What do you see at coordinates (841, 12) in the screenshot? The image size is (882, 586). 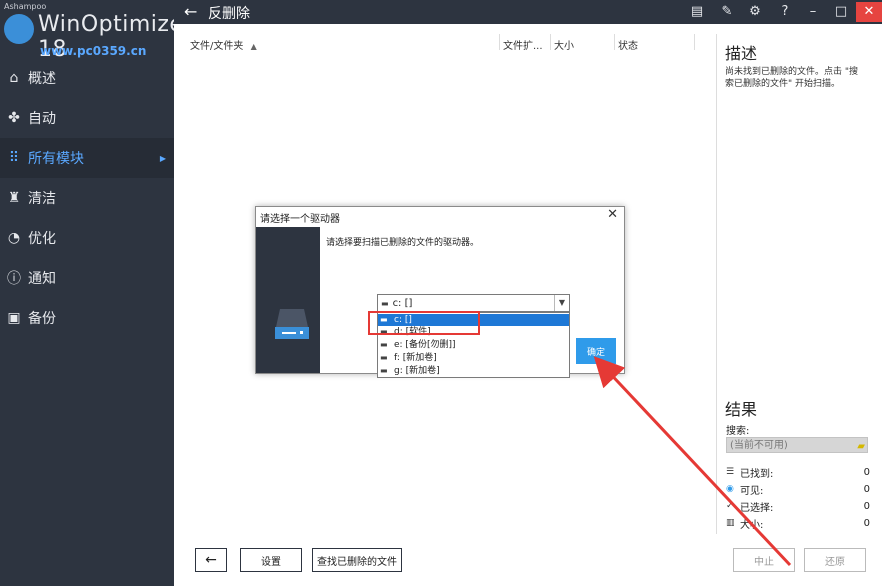 I see `maximize-icon: □` at bounding box center [841, 12].